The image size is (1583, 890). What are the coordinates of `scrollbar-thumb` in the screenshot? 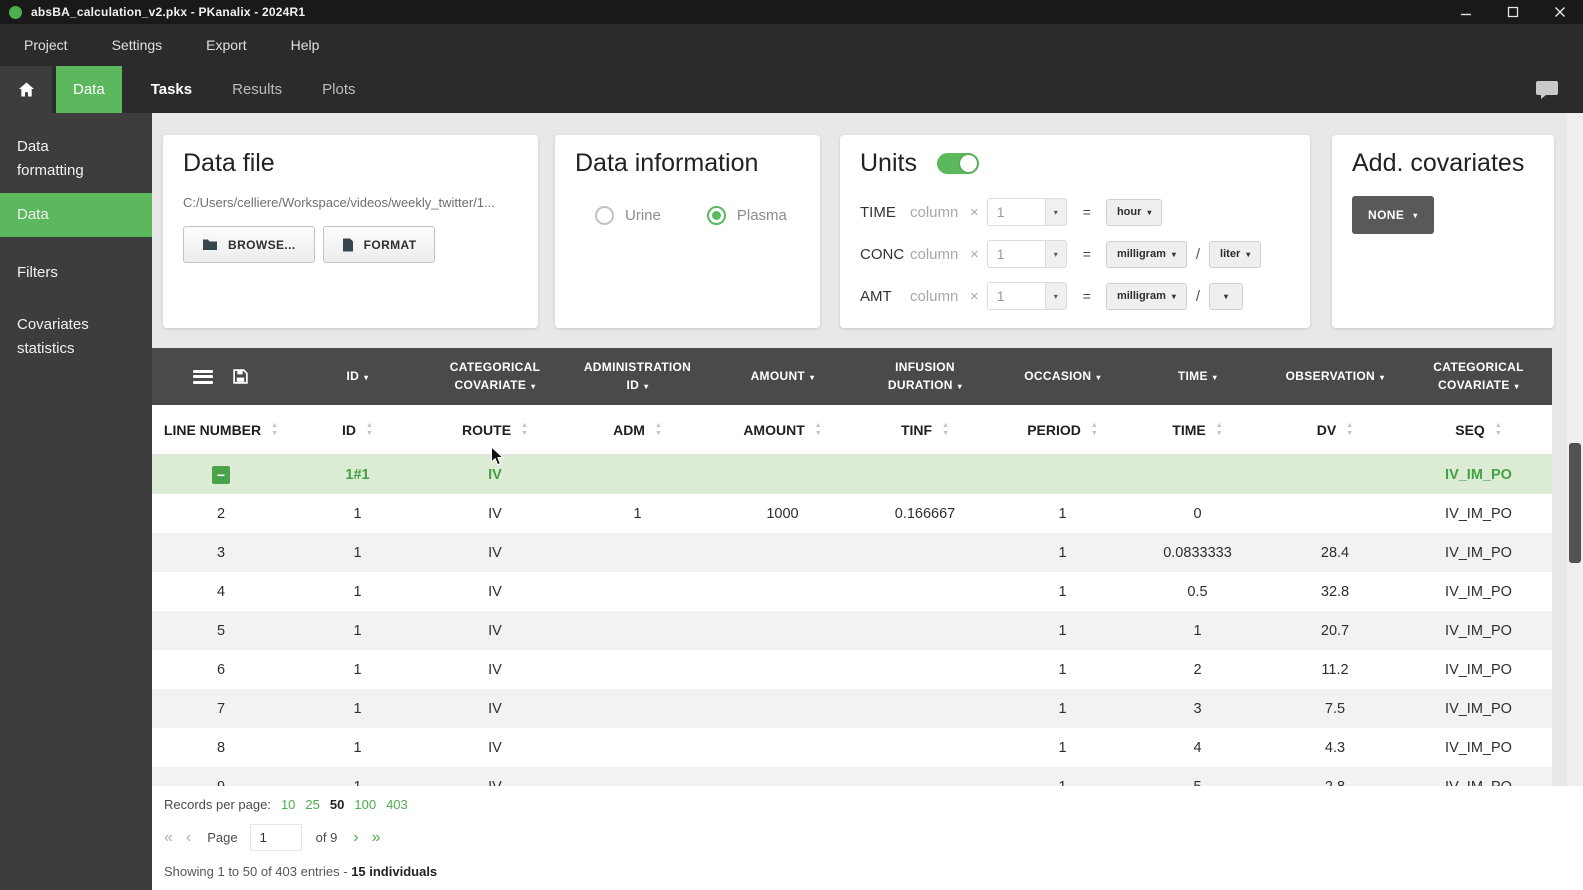 It's located at (1575, 503).